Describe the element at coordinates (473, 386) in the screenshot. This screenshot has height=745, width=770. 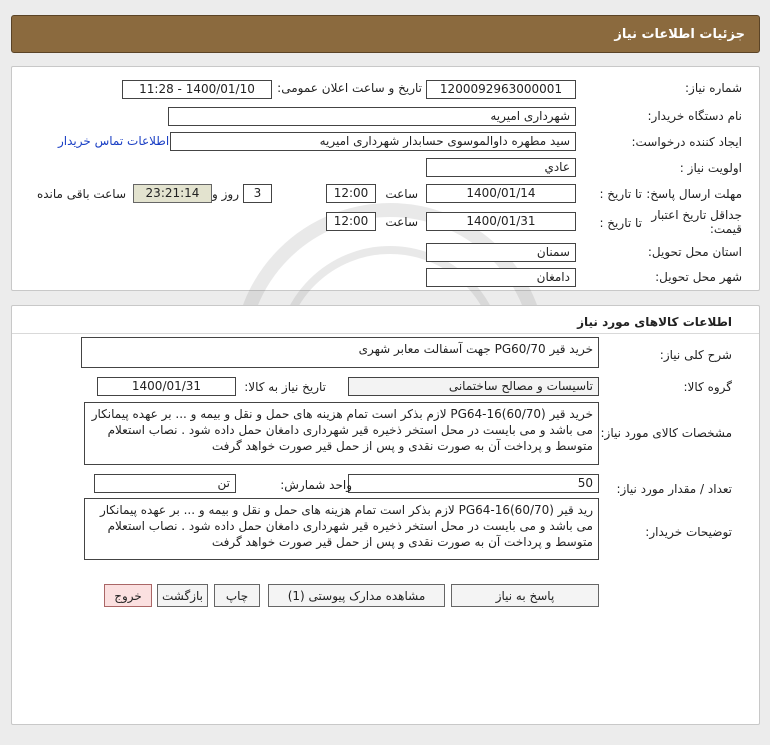
I see `goods-group-field: تاسیسات و مصالح ساختمانی` at that location.